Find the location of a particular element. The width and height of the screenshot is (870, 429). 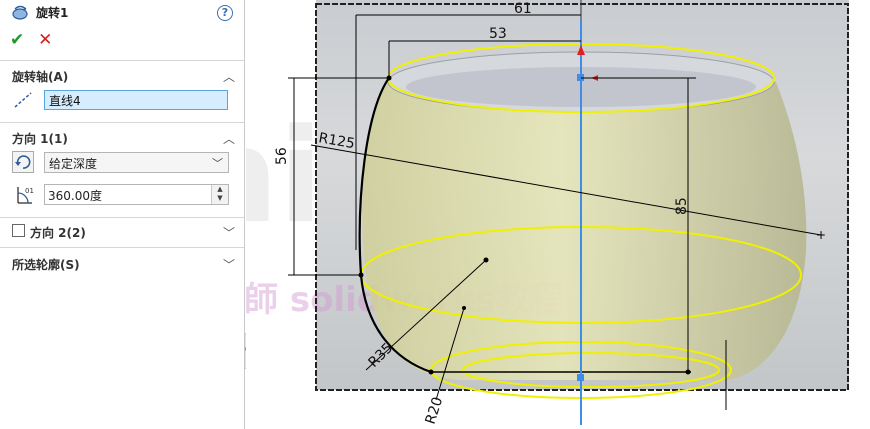

direction2-title: 方向 2(2) is located at coordinates (58, 232).